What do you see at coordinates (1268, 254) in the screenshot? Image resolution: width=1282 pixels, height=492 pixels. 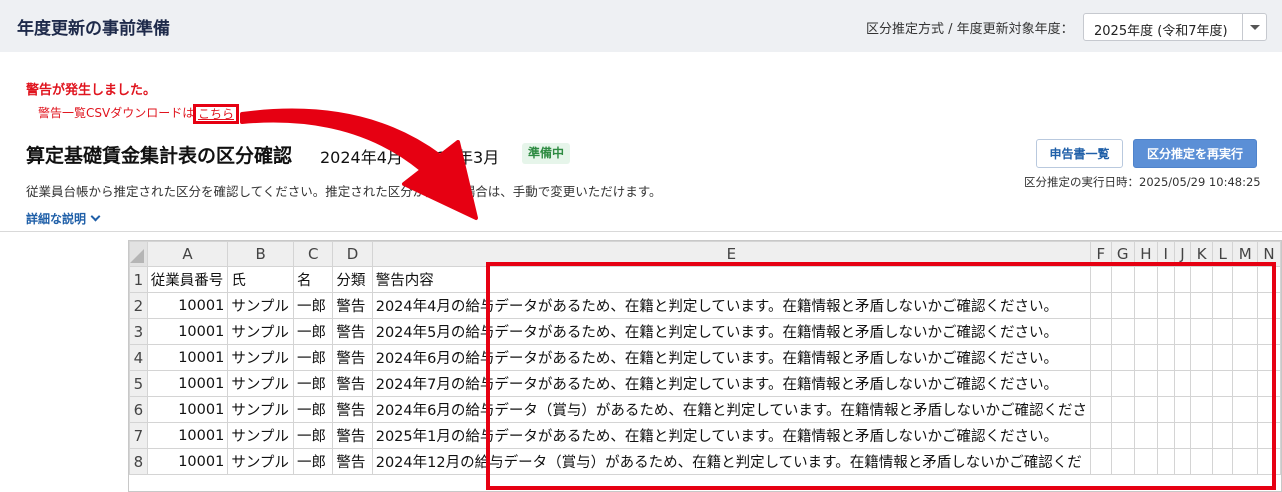 I see `column-header: N` at bounding box center [1268, 254].